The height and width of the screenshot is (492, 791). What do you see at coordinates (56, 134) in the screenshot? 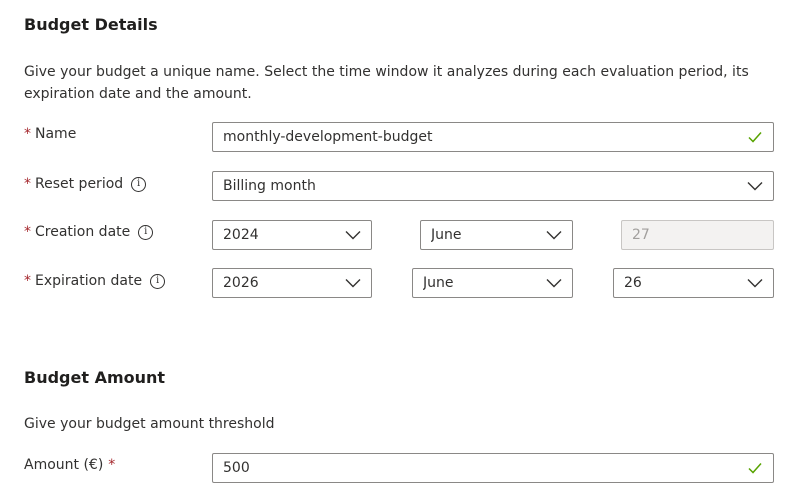
I see `name-label-text: Name` at bounding box center [56, 134].